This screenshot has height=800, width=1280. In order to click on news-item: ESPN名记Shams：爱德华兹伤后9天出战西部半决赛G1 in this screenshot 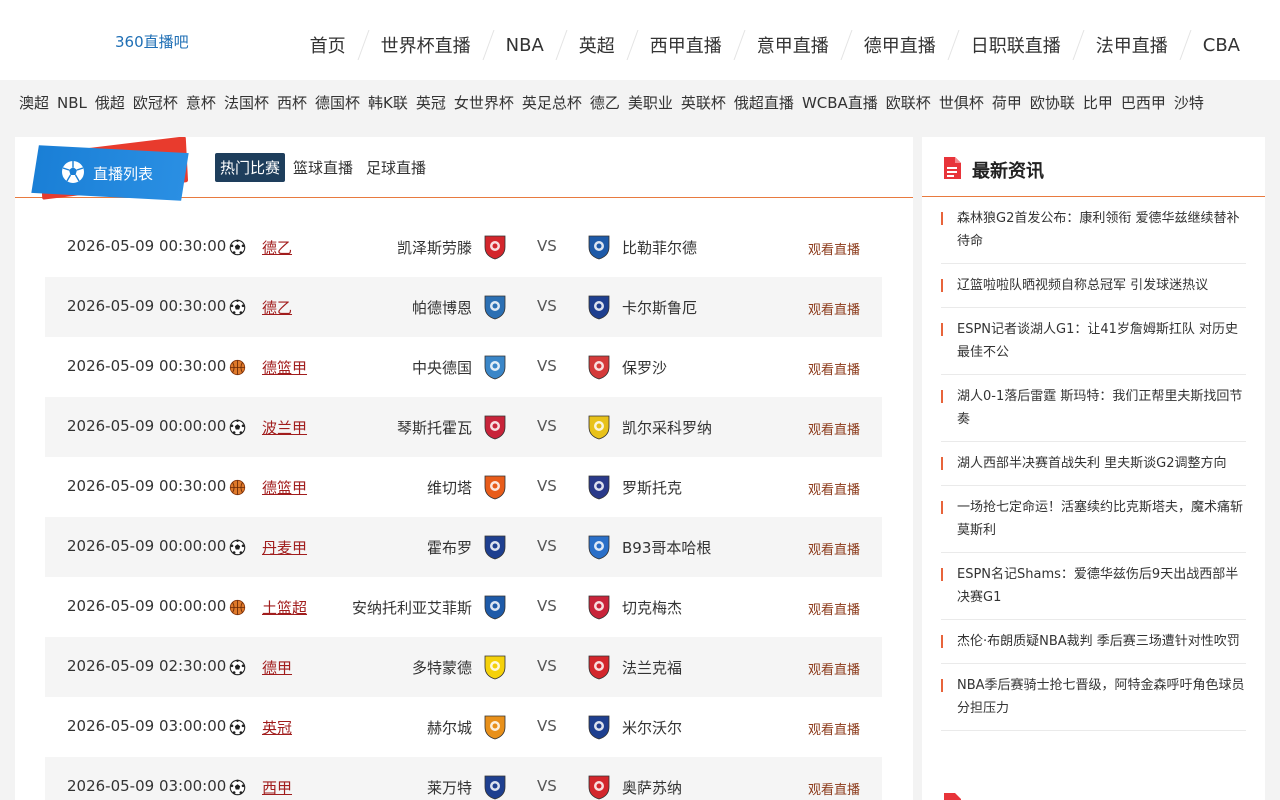, I will do `click(1093, 591)`.